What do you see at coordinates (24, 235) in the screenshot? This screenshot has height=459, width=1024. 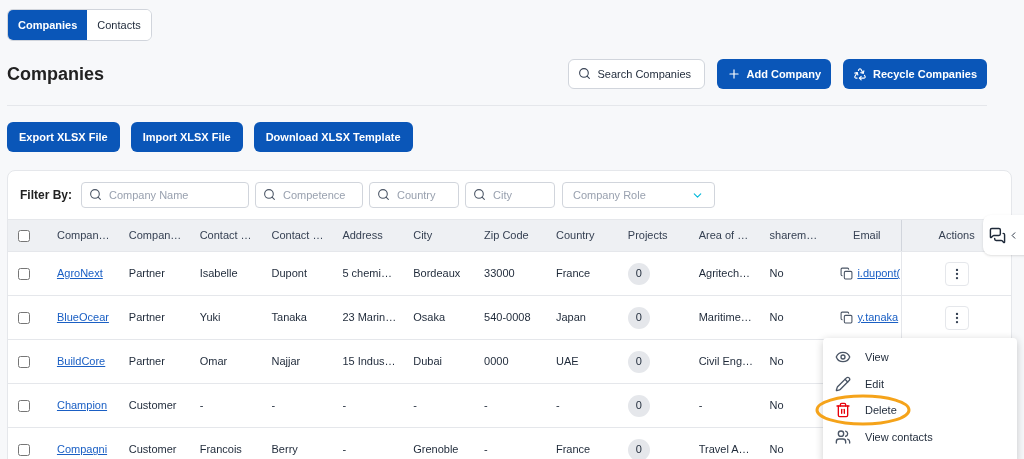 I see `select-all-checkbox` at bounding box center [24, 235].